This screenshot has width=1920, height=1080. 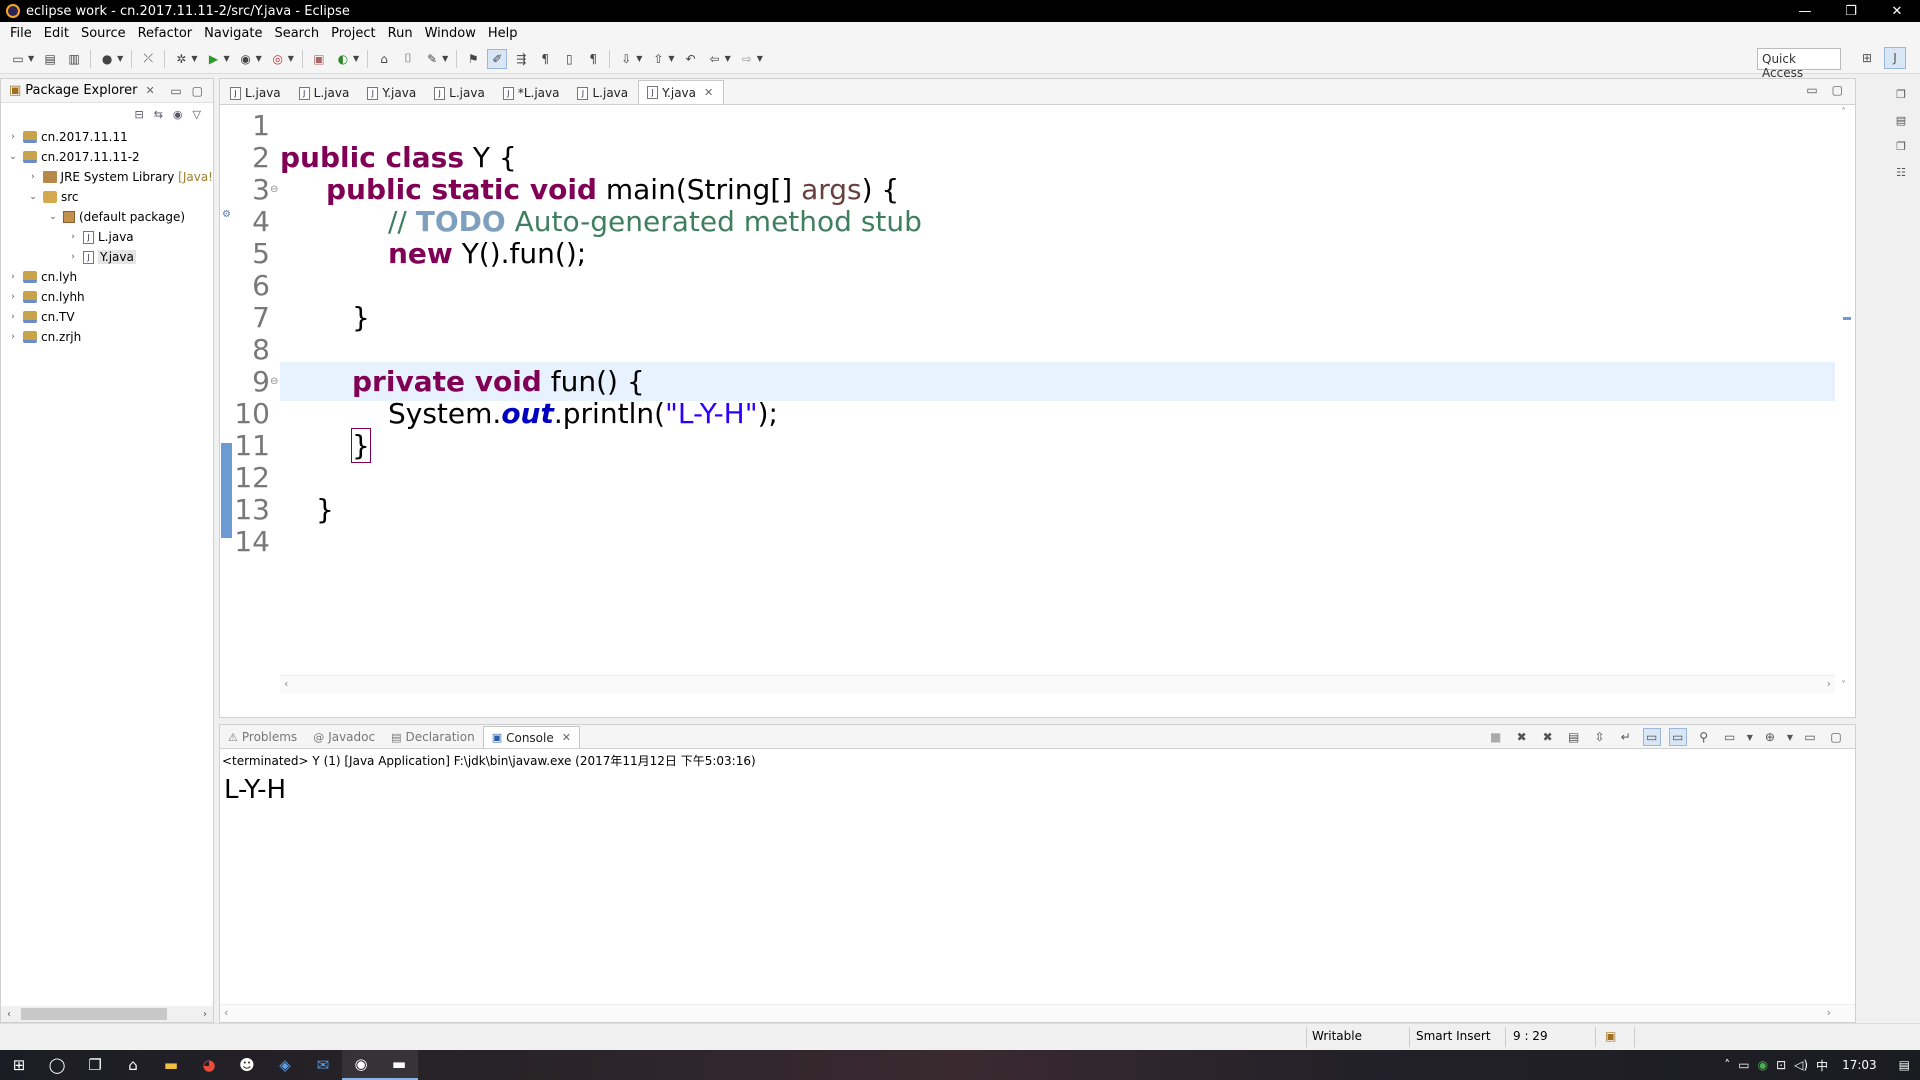 What do you see at coordinates (138, 114) in the screenshot?
I see `collapse-all-icon: ⊟` at bounding box center [138, 114].